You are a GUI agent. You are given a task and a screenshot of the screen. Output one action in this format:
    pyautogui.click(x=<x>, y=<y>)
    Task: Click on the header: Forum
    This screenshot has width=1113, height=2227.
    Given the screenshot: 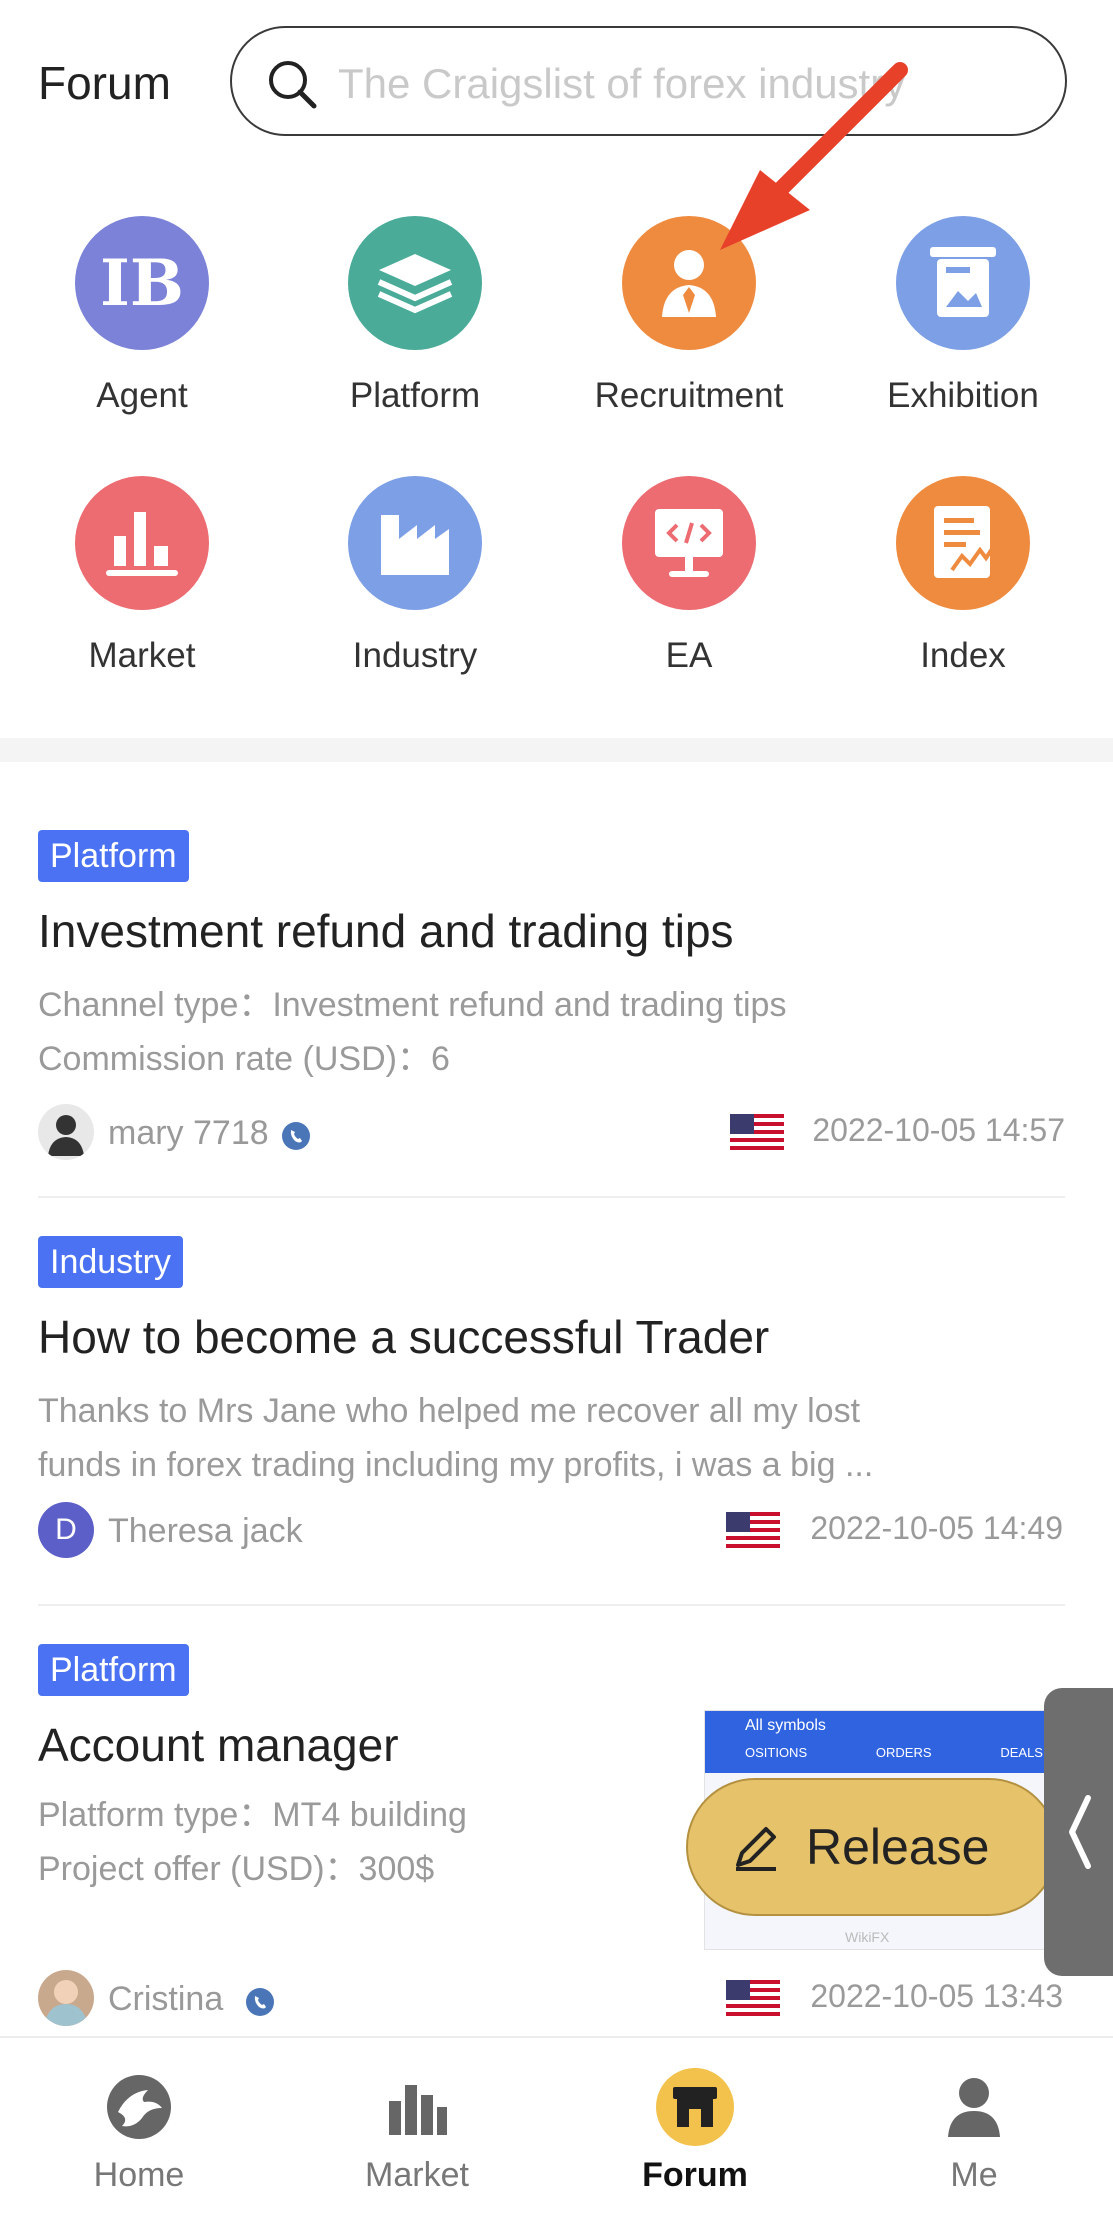 What is the action you would take?
    pyautogui.click(x=556, y=80)
    